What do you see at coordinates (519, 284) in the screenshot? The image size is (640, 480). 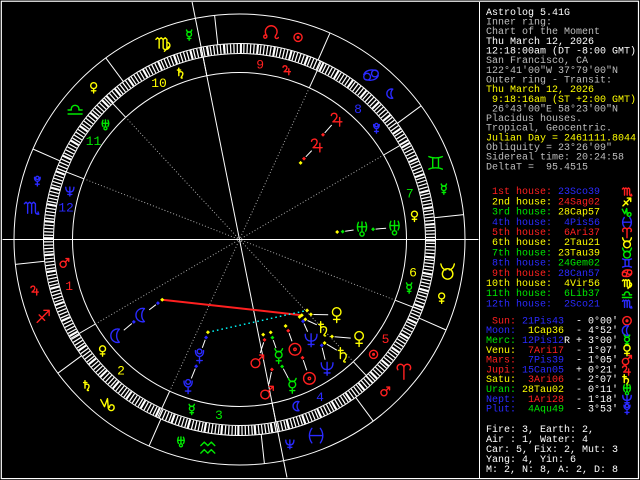 I see `svg-text: 10th house:` at bounding box center [519, 284].